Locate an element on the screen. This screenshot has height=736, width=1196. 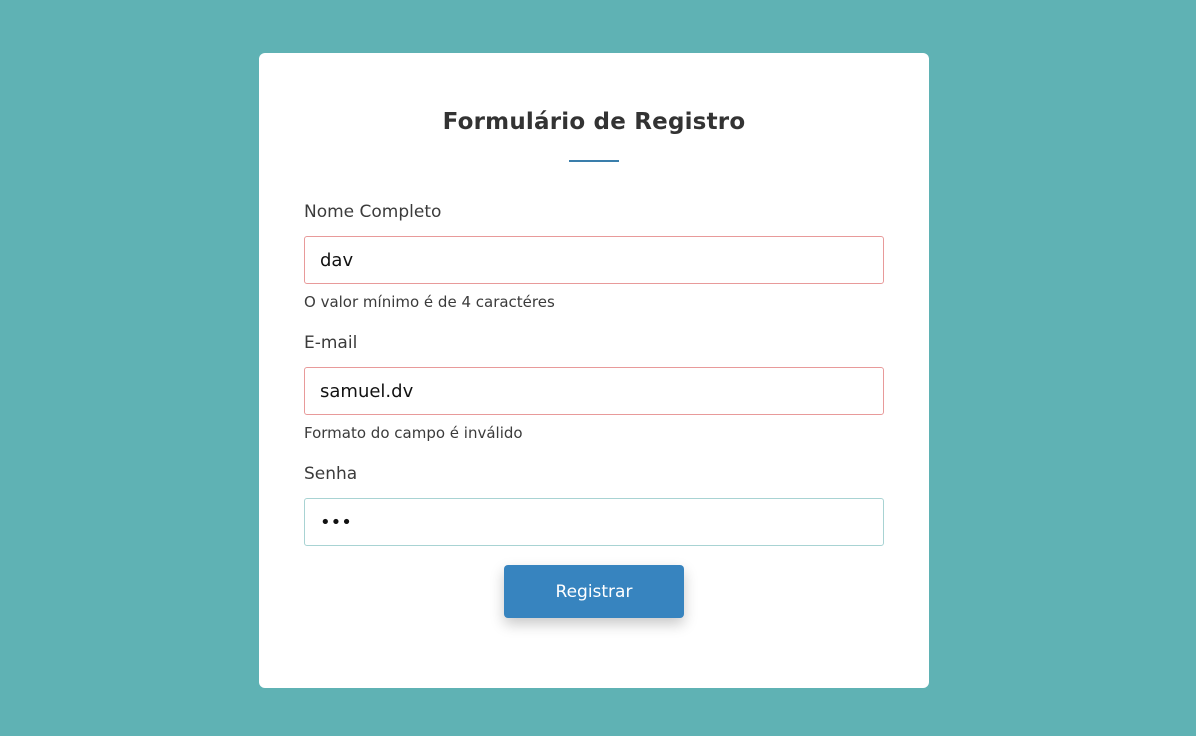
title-underline is located at coordinates (594, 161).